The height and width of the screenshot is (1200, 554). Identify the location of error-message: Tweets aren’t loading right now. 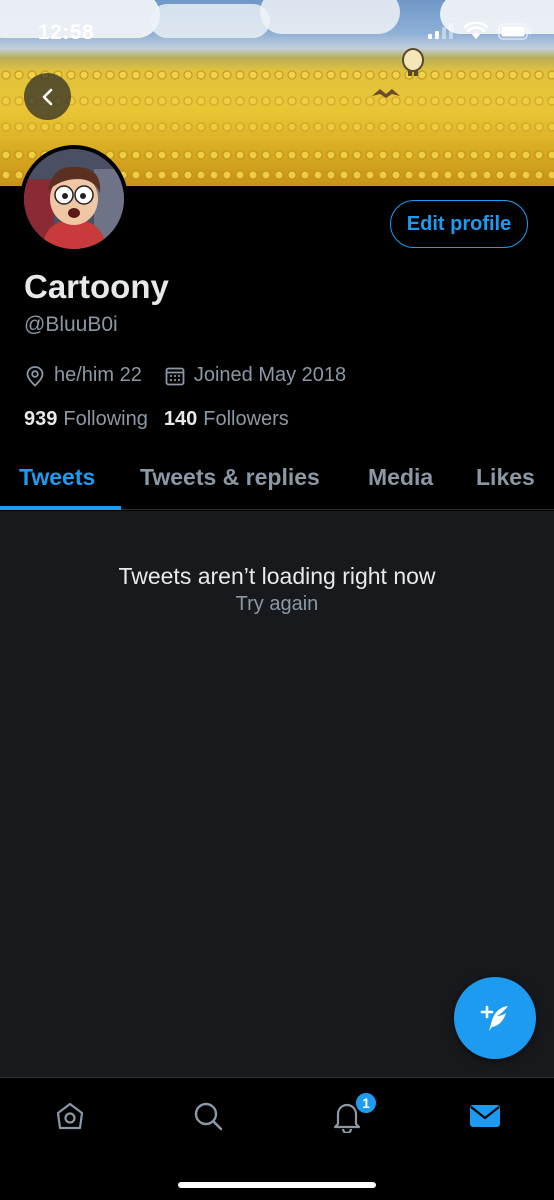
(277, 576).